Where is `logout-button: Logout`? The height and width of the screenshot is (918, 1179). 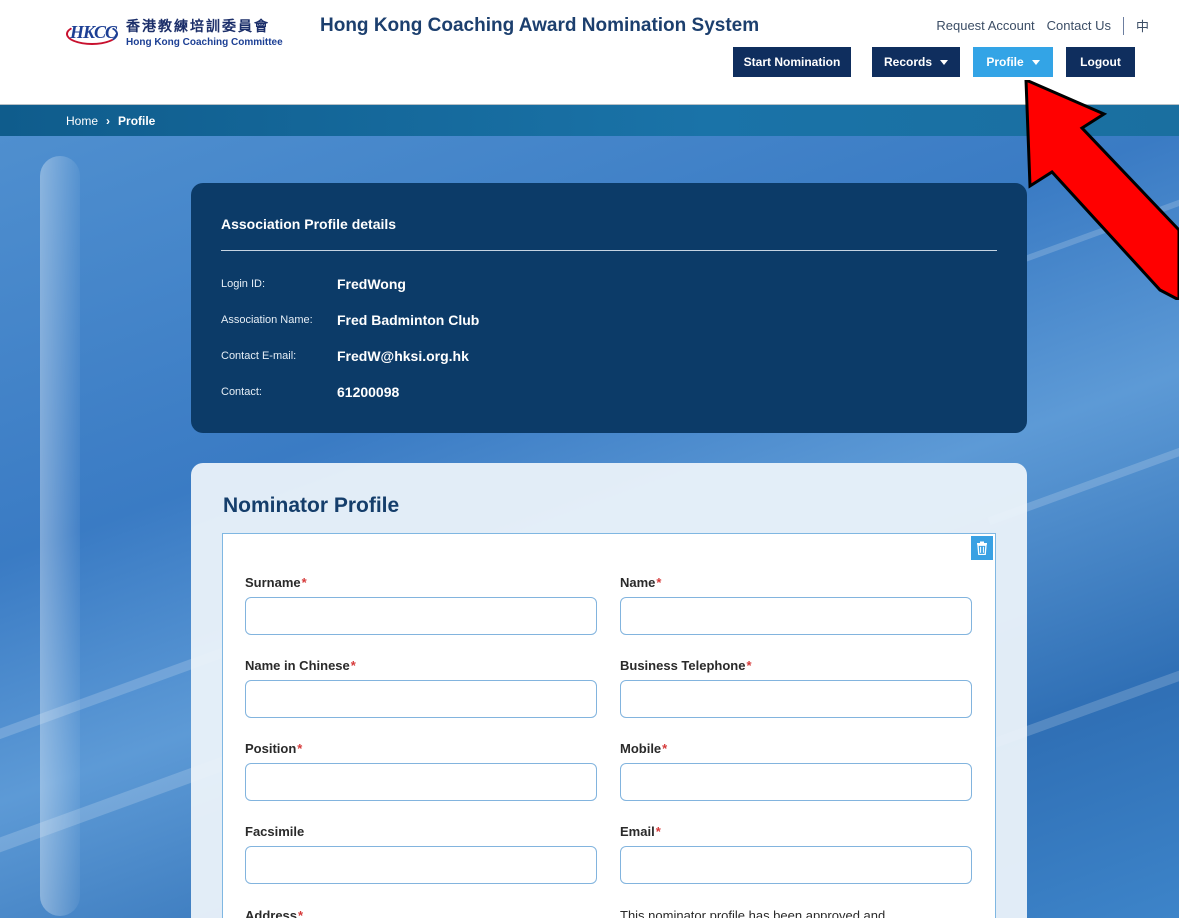 logout-button: Logout is located at coordinates (1100, 62).